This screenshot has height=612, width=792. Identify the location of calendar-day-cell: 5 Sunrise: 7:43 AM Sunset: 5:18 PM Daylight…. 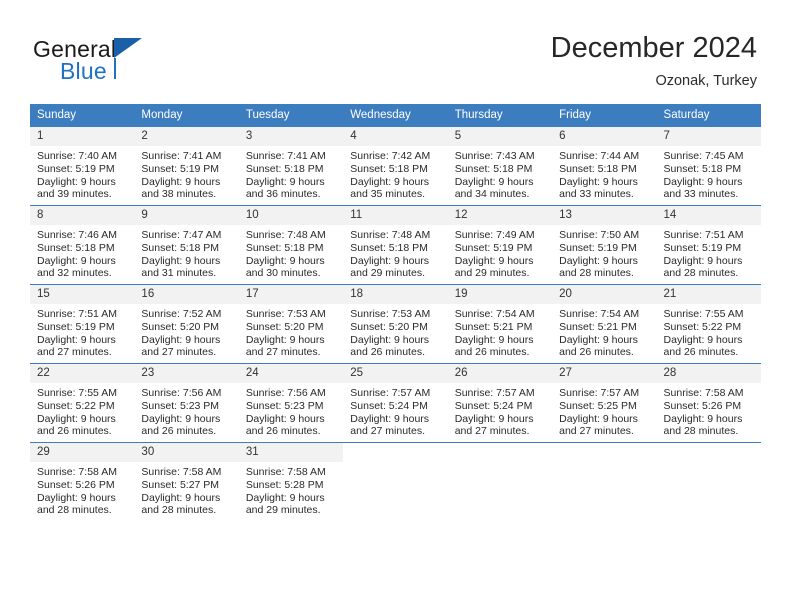
(500, 166).